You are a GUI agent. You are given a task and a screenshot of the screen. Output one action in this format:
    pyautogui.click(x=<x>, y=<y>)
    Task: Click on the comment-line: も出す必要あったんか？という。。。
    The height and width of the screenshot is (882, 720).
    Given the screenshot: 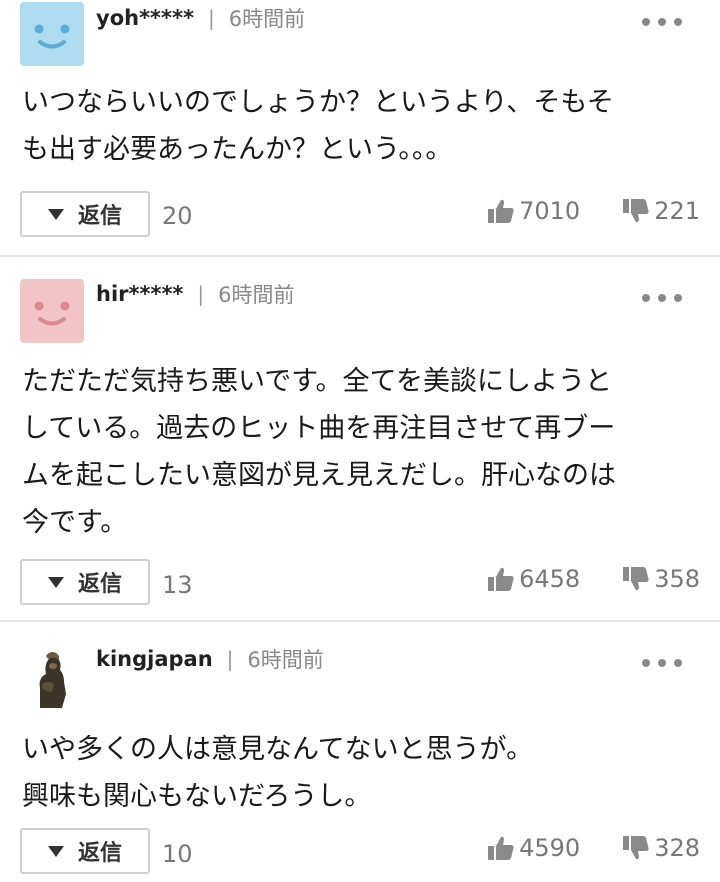 What is the action you would take?
    pyautogui.click(x=237, y=149)
    